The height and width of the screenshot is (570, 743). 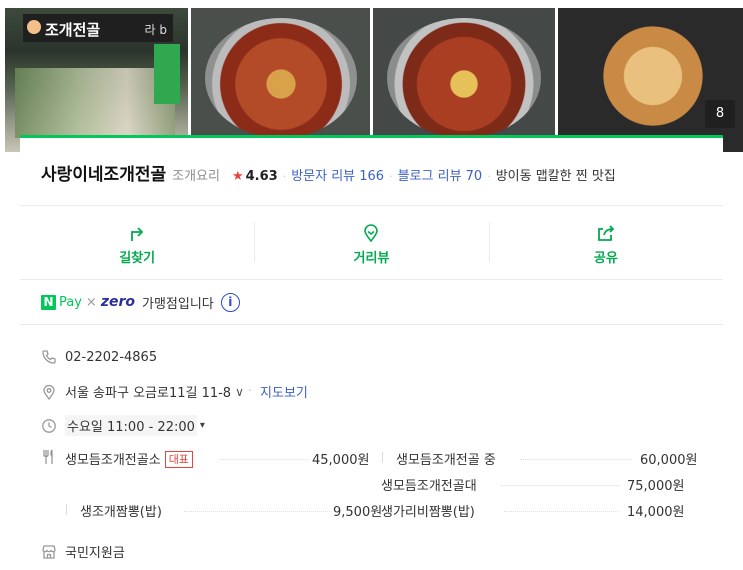 I want to click on menu-item: 생모듬조개전골대, so click(x=429, y=484).